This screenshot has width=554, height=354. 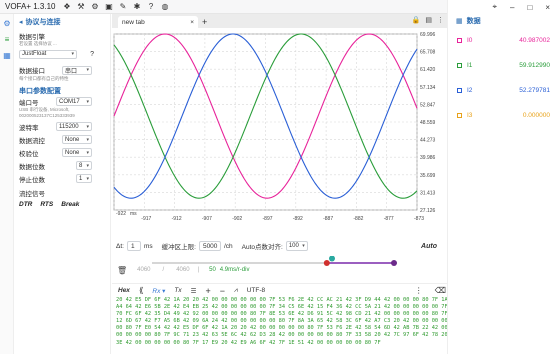 What do you see at coordinates (501, 115) in the screenshot?
I see `channel-row: I3 0.000000` at bounding box center [501, 115].